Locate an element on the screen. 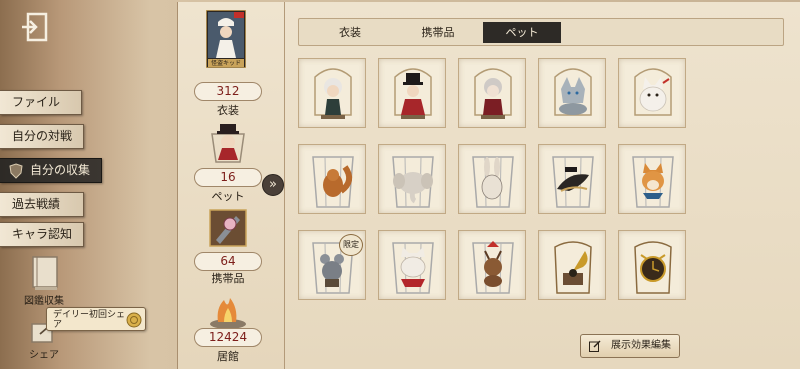  pet-top-hat-doll-icon is located at coordinates (413, 93).